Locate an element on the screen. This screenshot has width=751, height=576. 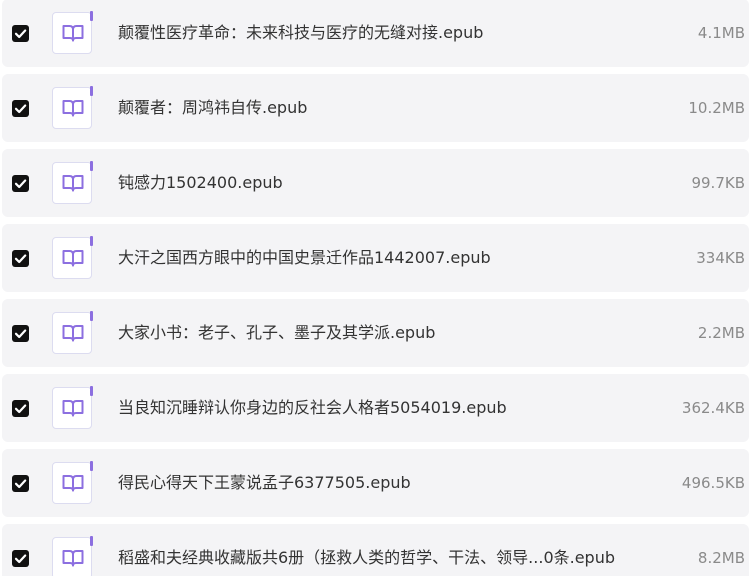
file-name: 当良知沉睡辩认你身边的反社会人格者5054019.epub is located at coordinates (312, 408).